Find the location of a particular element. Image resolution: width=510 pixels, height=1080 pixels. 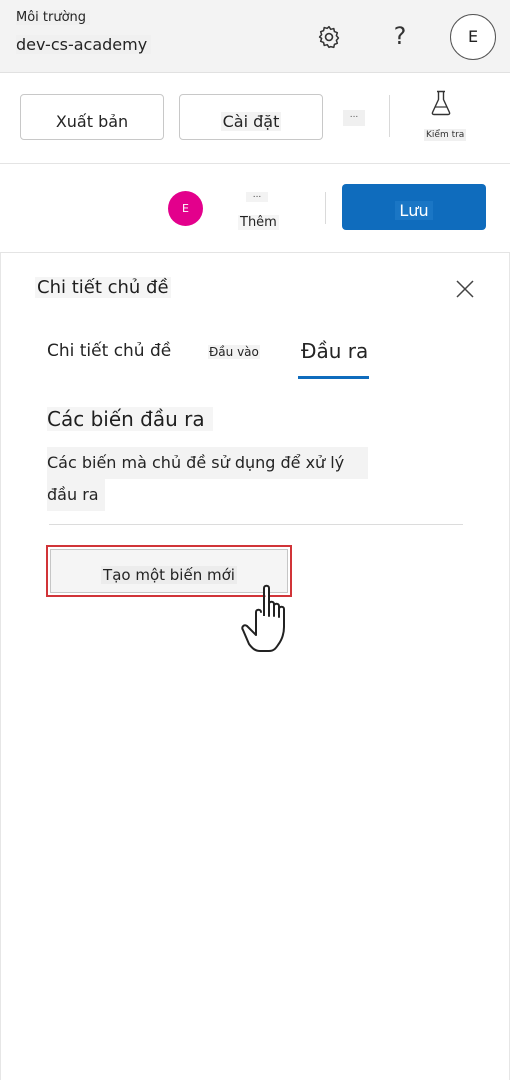

settings-button: Cài đặt is located at coordinates (251, 117).